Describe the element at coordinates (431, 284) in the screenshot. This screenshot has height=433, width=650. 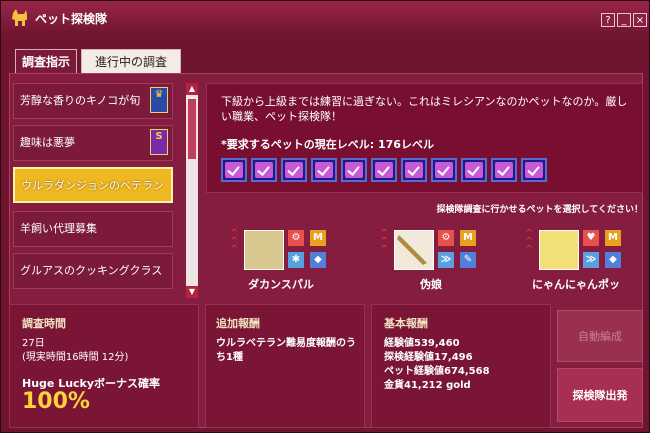
I see `pet-name: 伪娘` at that location.